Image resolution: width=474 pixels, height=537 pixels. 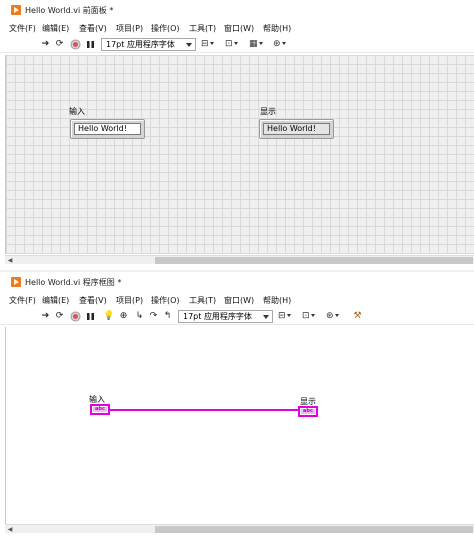 I want to click on block-diagram-hscroll: ◀, so click(x=239, y=528).